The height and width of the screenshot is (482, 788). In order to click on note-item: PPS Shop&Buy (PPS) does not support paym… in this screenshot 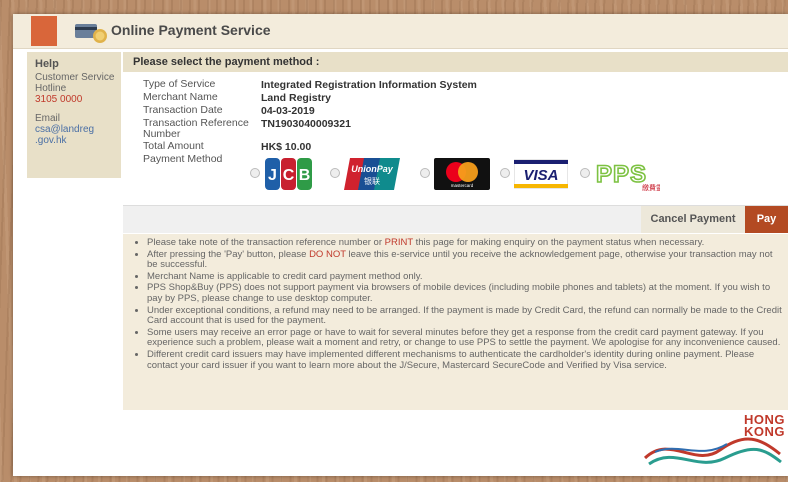, I will do `click(464, 293)`.